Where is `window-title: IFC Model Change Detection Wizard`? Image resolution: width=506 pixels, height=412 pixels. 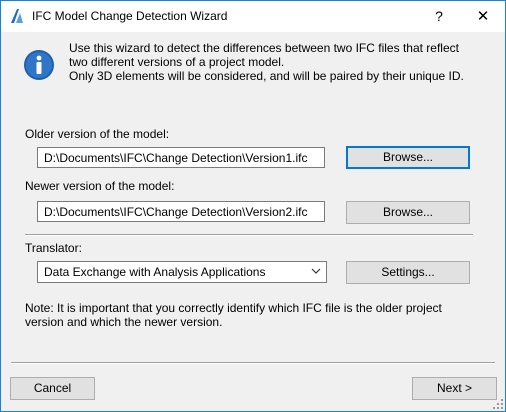
window-title: IFC Model Change Detection Wizard is located at coordinates (130, 16).